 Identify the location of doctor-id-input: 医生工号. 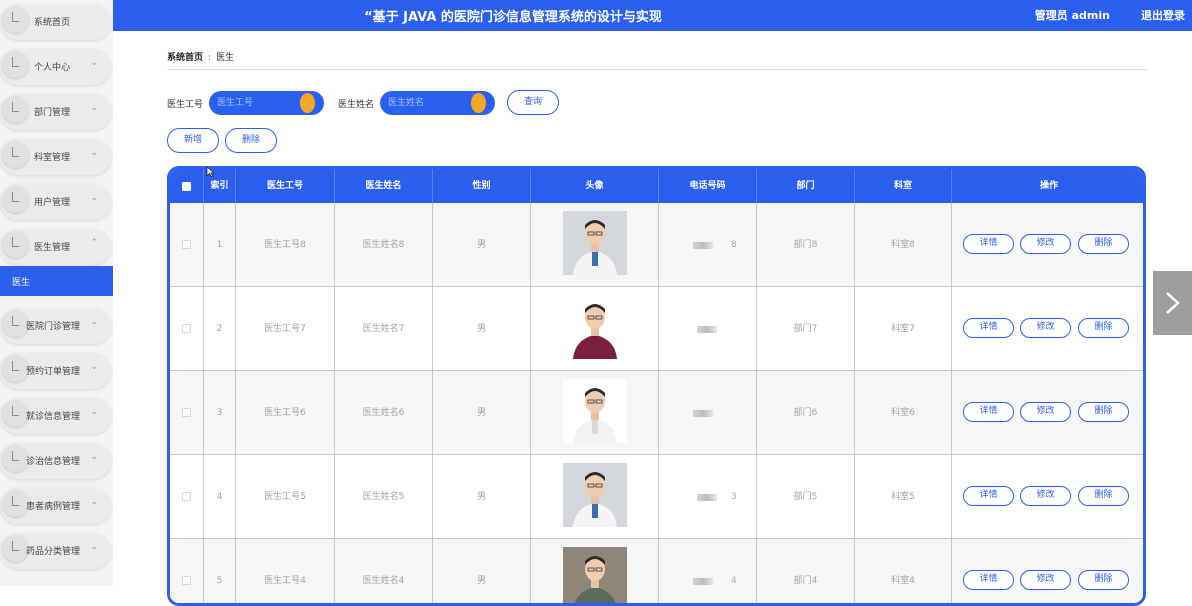
(266, 103).